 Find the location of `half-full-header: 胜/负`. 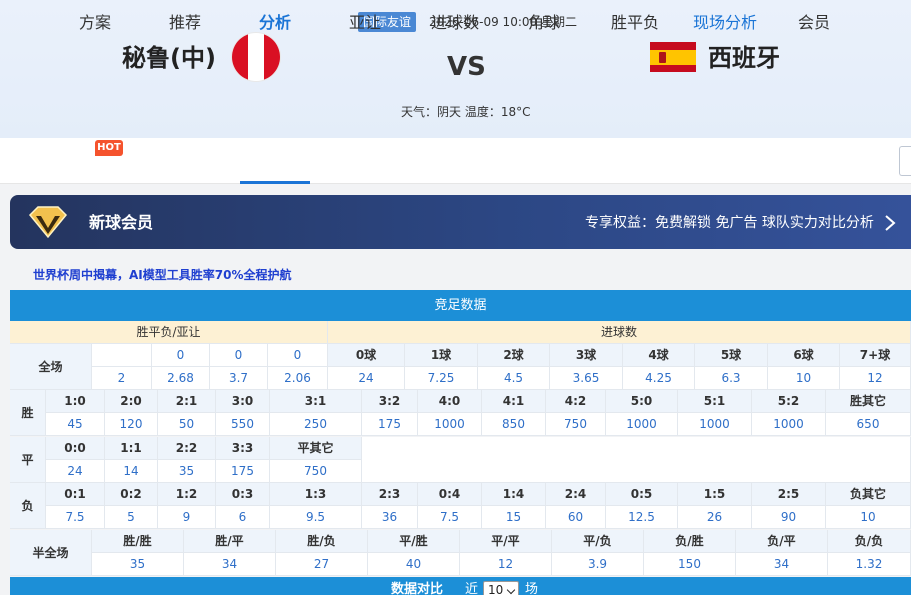

half-full-header: 胜/负 is located at coordinates (322, 541).